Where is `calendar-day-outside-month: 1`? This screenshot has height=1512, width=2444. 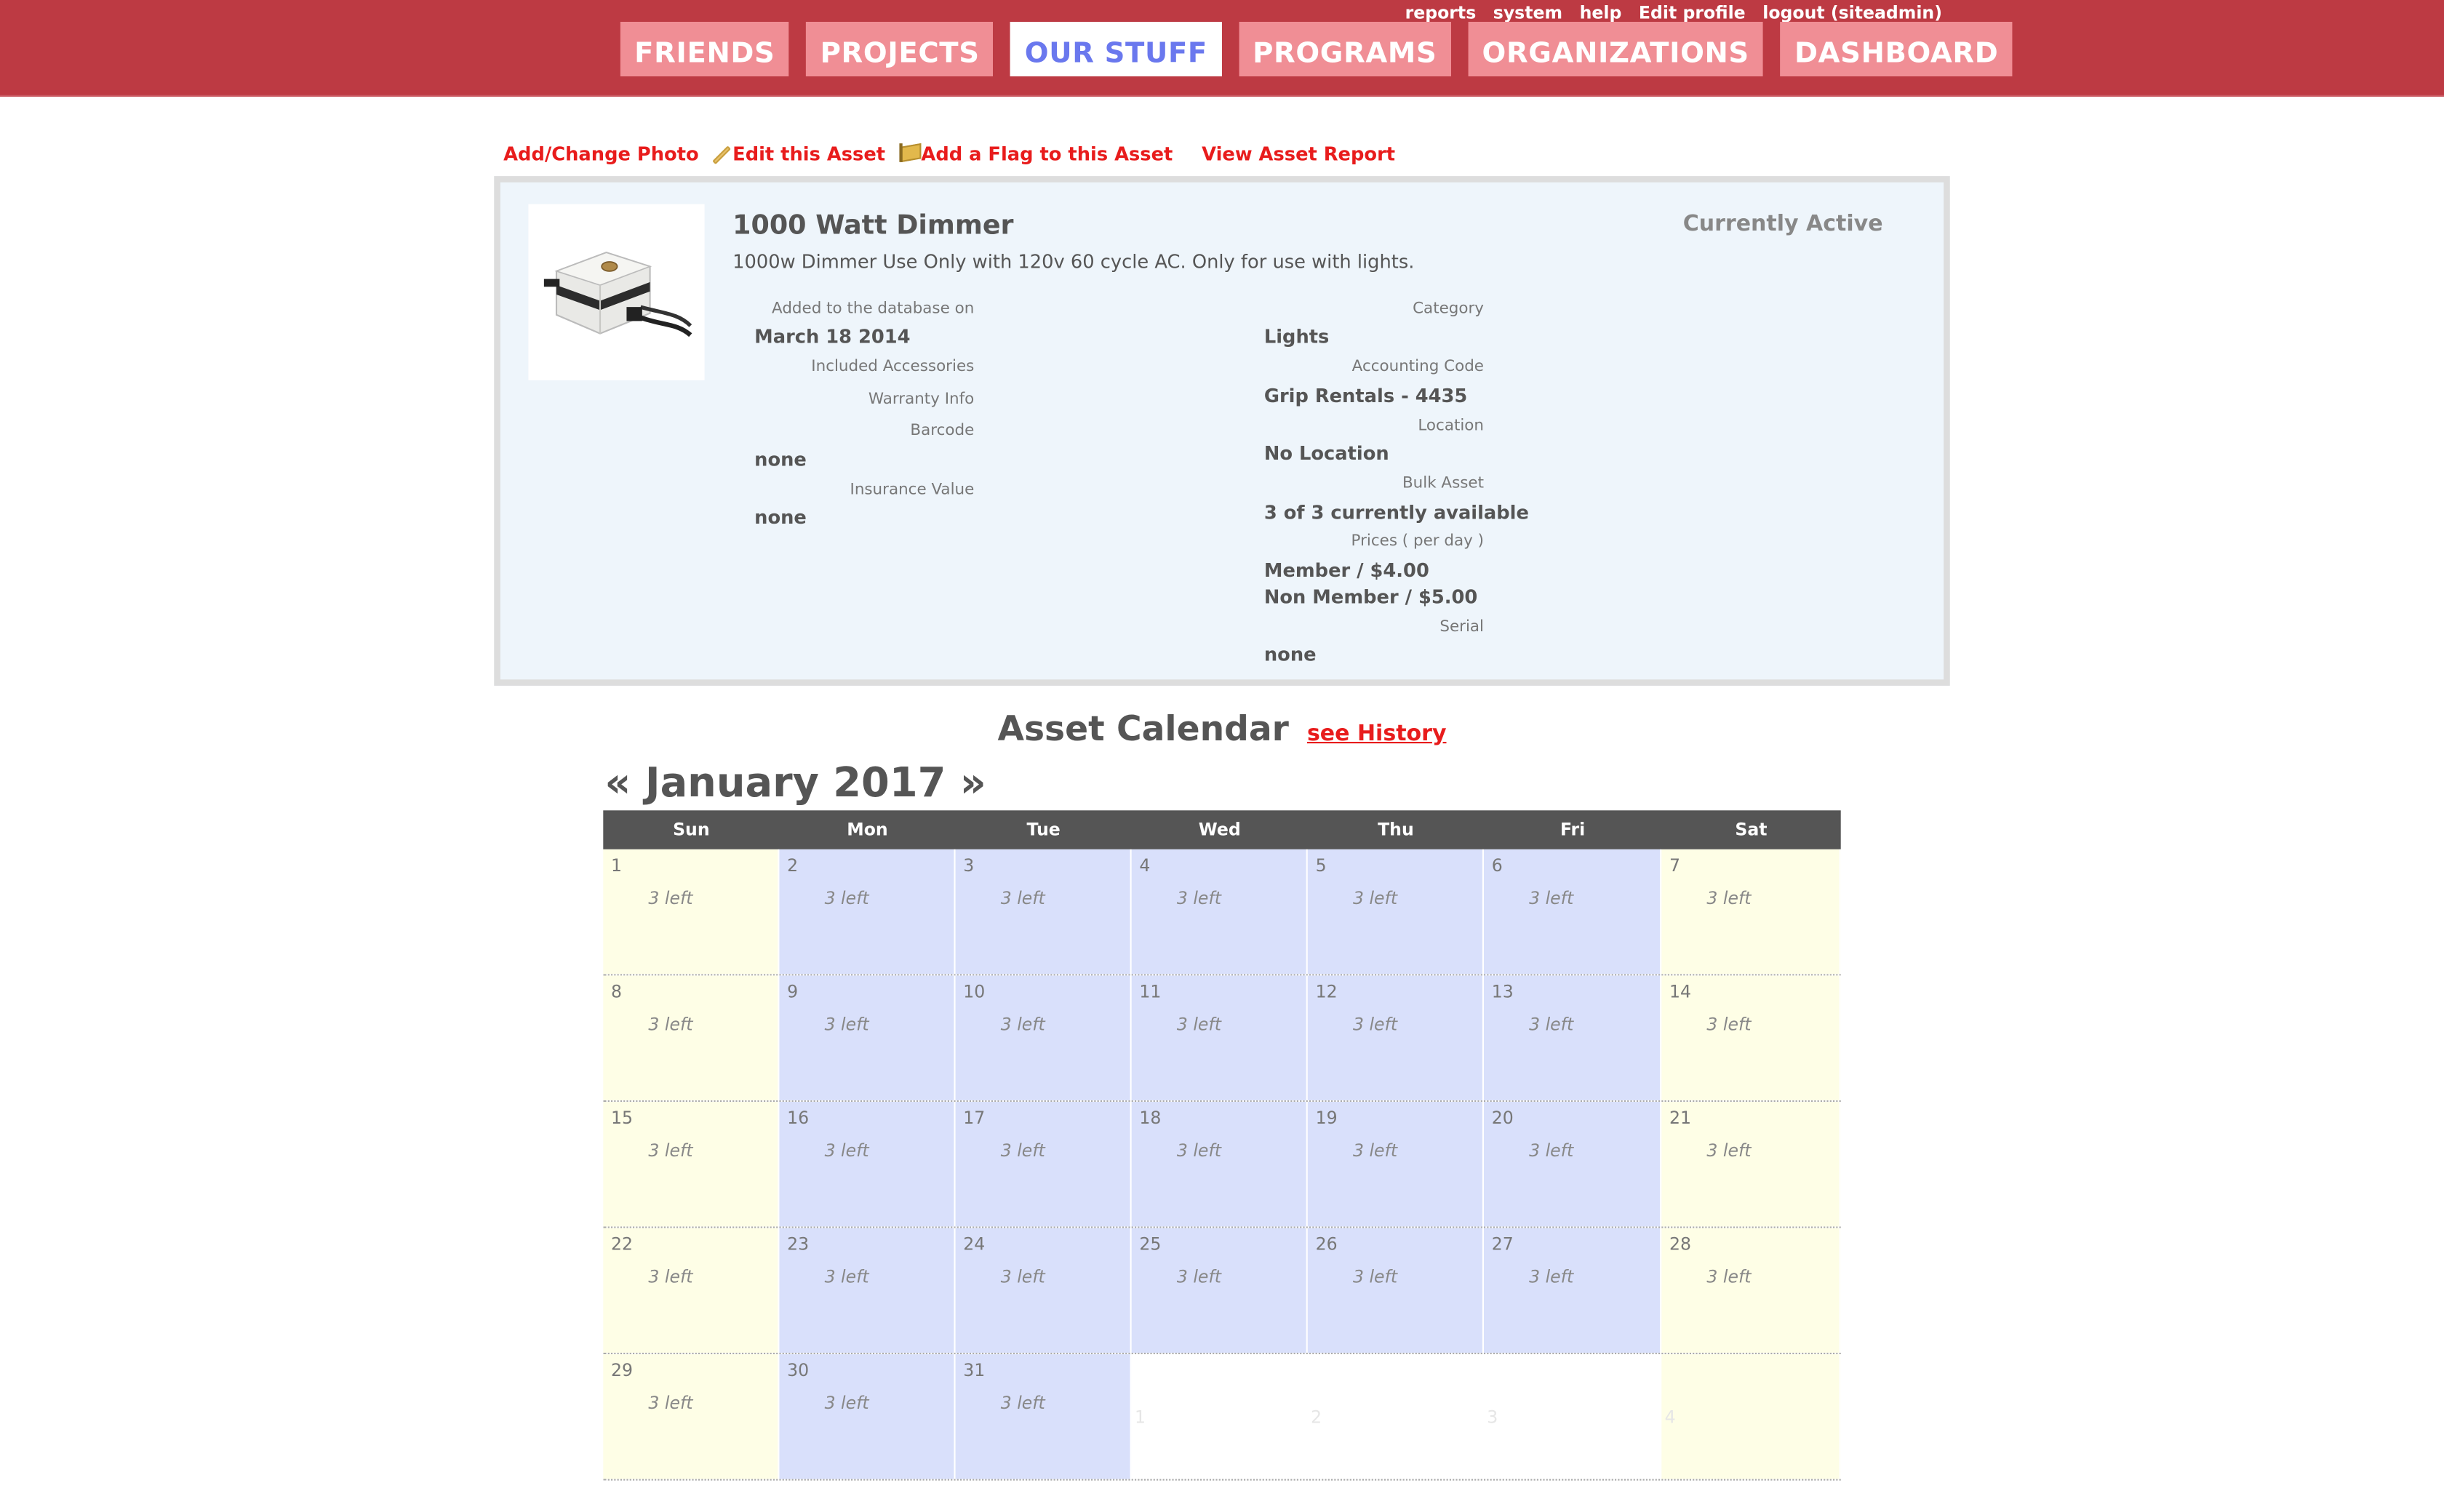
calendar-day-outside-month: 1 is located at coordinates (1219, 1416).